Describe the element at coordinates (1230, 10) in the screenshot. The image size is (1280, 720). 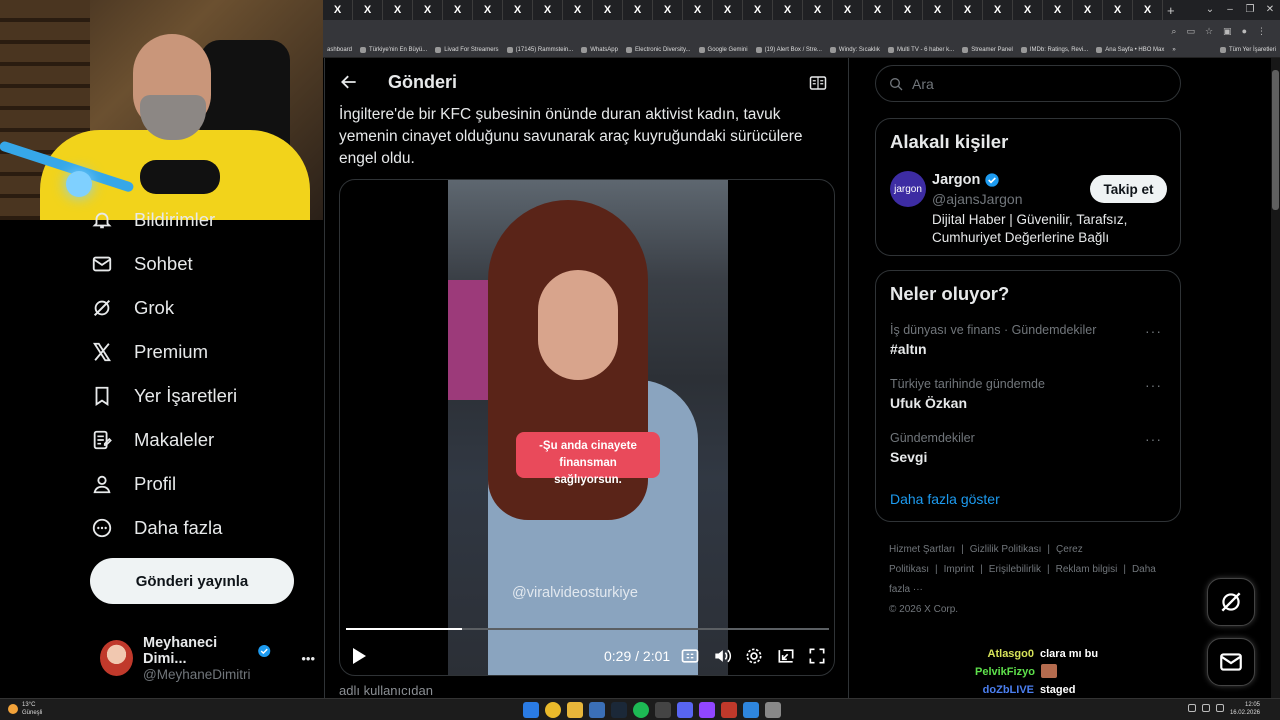
I see `minimize-icon: –` at that location.